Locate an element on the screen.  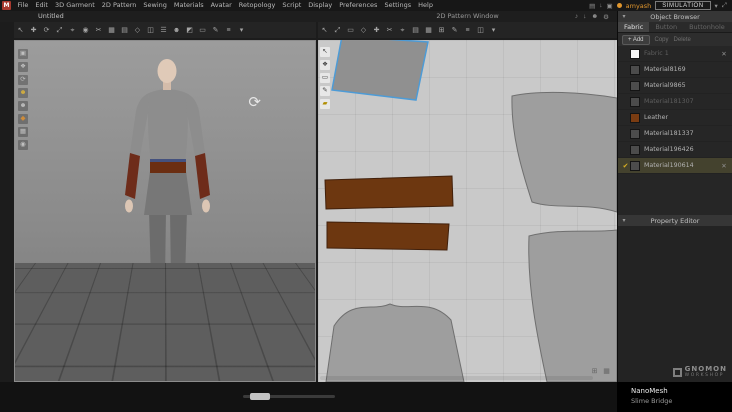
list-2d-icon: ≡ is located at coordinates (467, 30).